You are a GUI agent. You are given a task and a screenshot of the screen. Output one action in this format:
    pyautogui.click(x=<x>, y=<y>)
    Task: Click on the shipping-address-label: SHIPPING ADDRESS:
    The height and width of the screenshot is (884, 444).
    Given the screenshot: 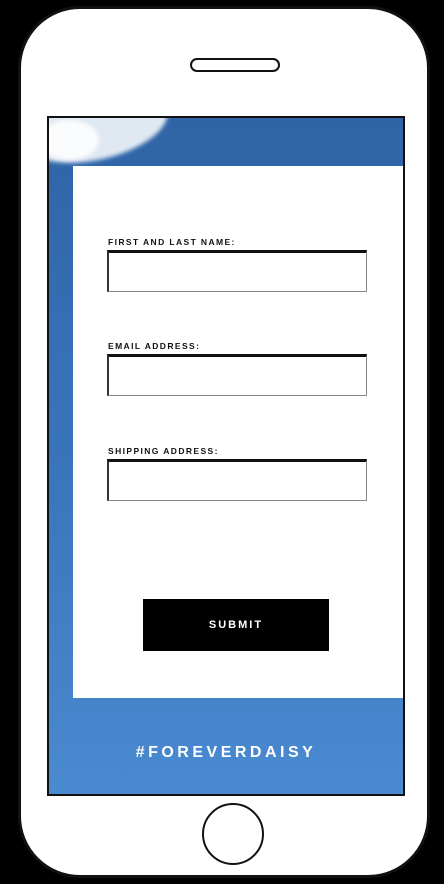 What is the action you would take?
    pyautogui.click(x=163, y=451)
    